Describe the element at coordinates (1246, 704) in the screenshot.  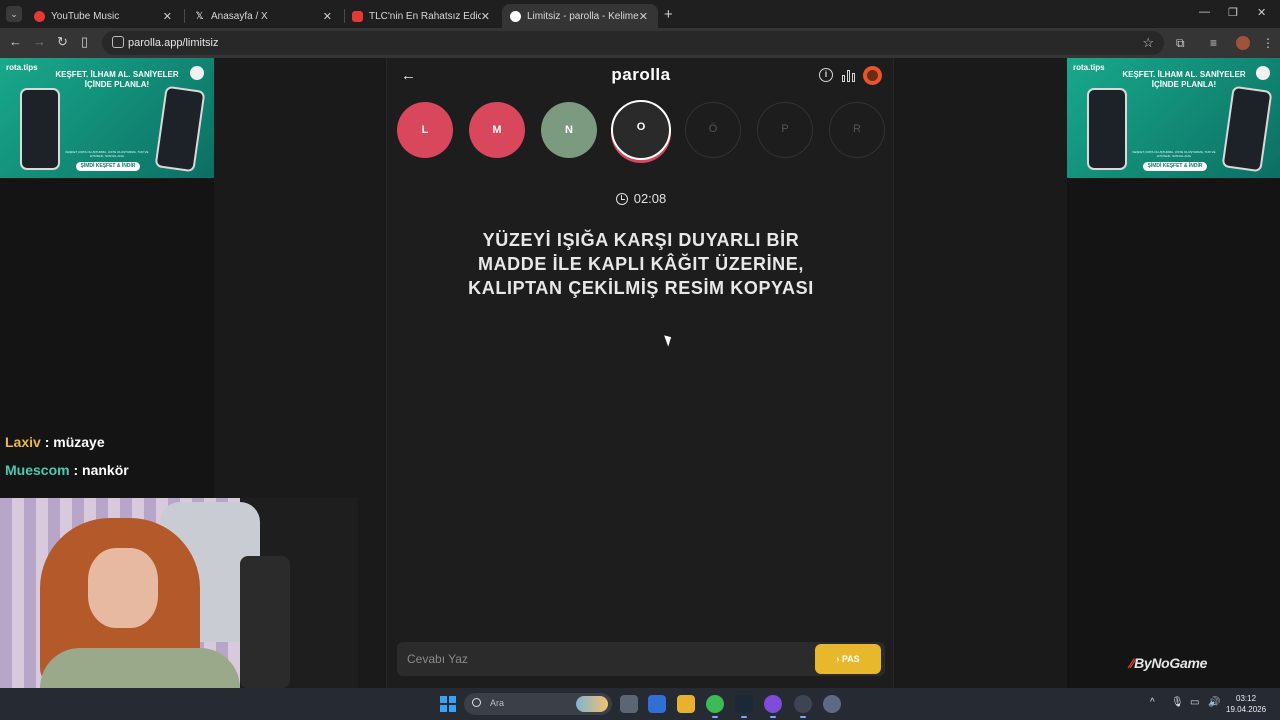
I see `system-clock: 03:12 19.04.2026` at that location.